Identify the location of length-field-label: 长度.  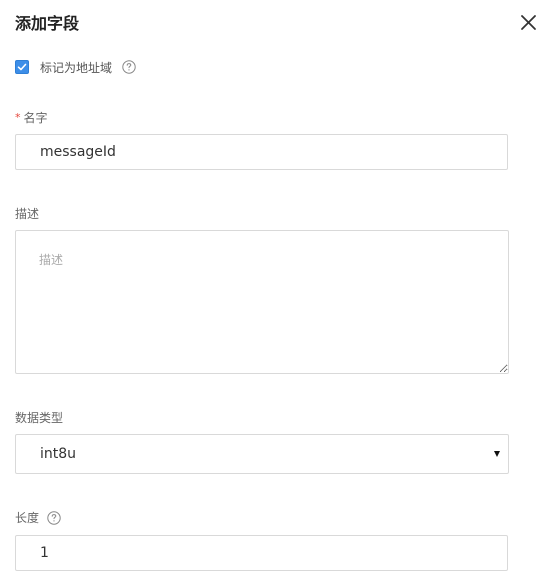
(38, 517).